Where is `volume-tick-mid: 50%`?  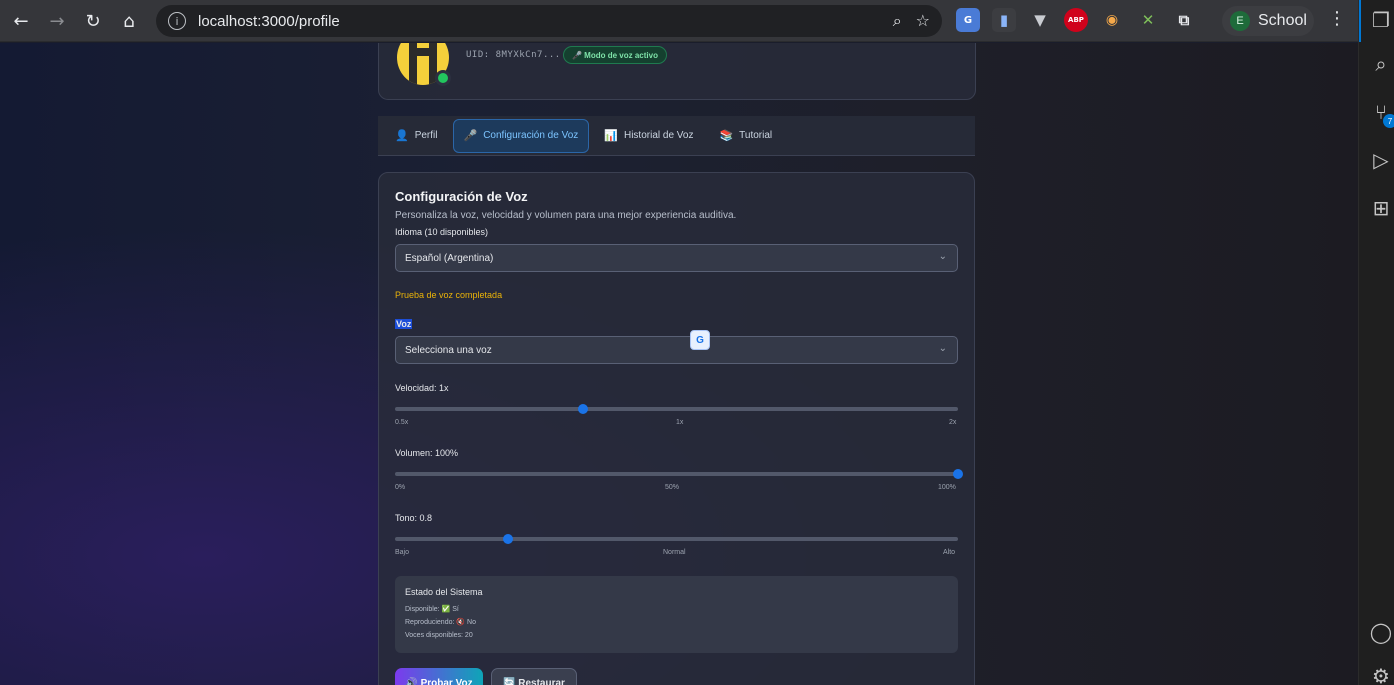
volume-tick-mid: 50% is located at coordinates (672, 487).